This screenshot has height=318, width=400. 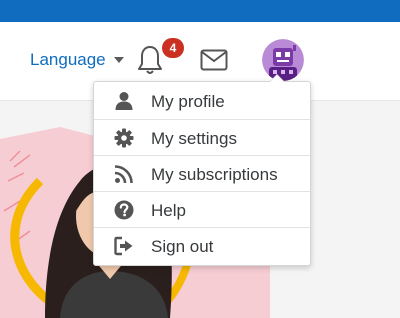 I want to click on language-menu-button: Language, so click(x=68, y=60).